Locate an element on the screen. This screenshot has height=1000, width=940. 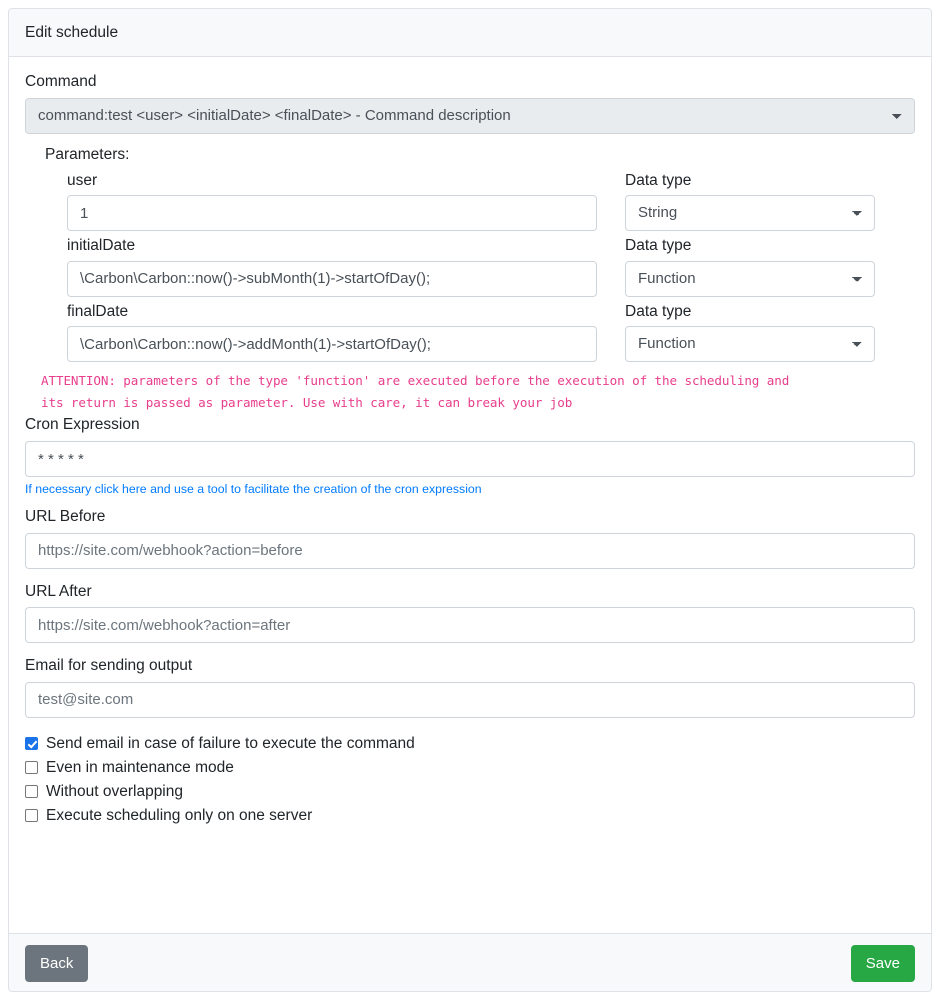
url-after-label: URL After is located at coordinates (58, 591).